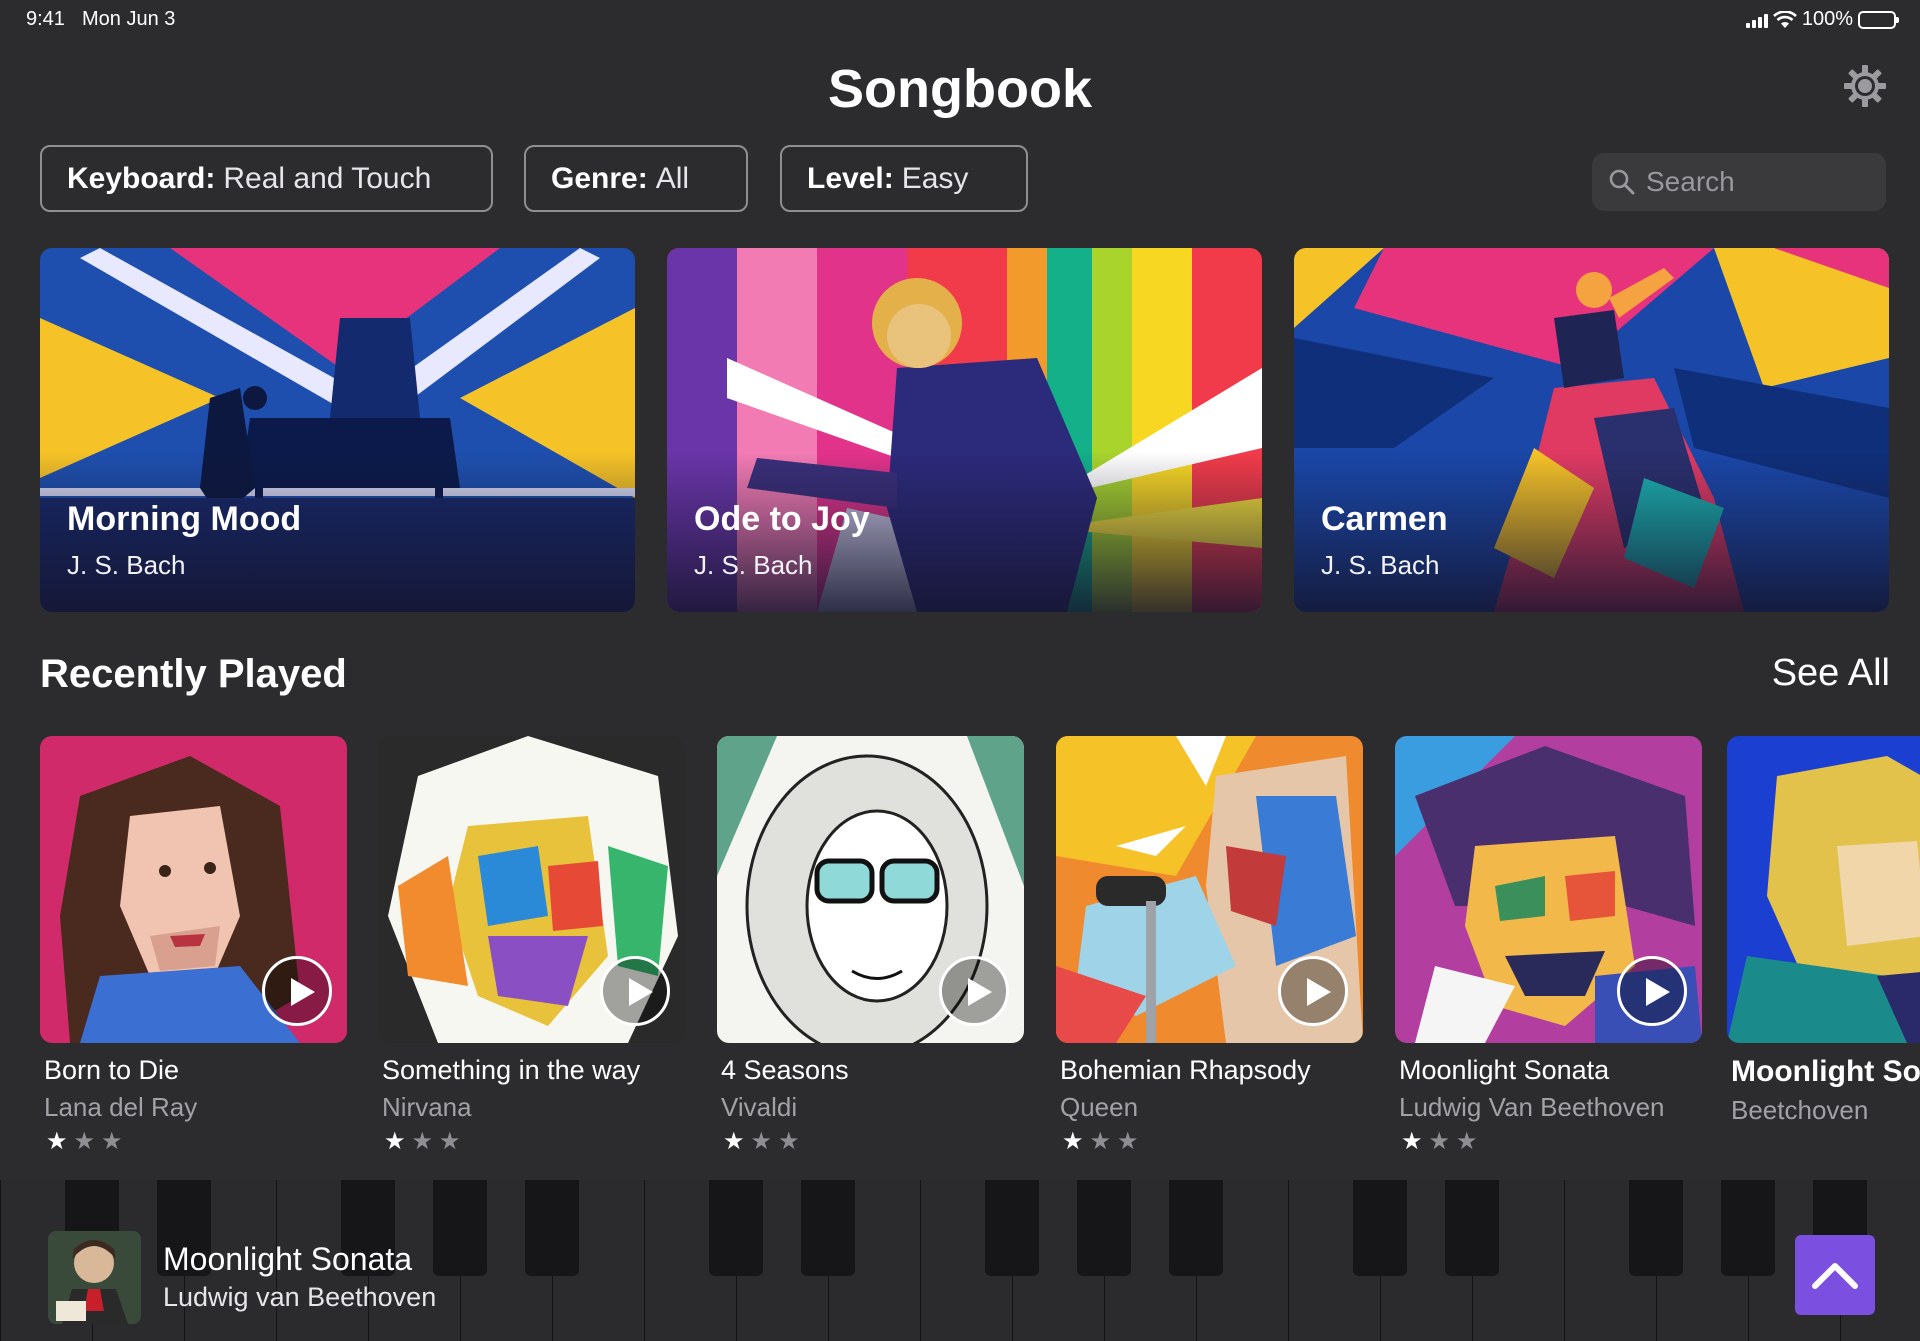  I want to click on song-artist: Beetchoven, so click(1800, 1110).